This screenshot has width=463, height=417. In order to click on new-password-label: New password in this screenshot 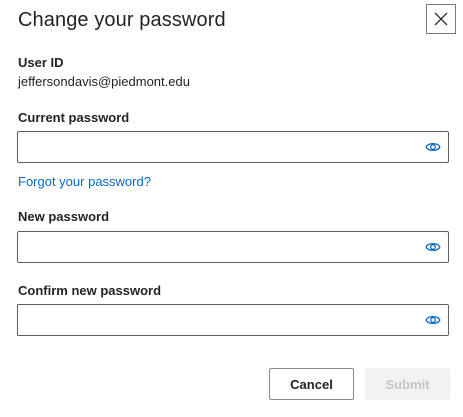, I will do `click(64, 216)`.